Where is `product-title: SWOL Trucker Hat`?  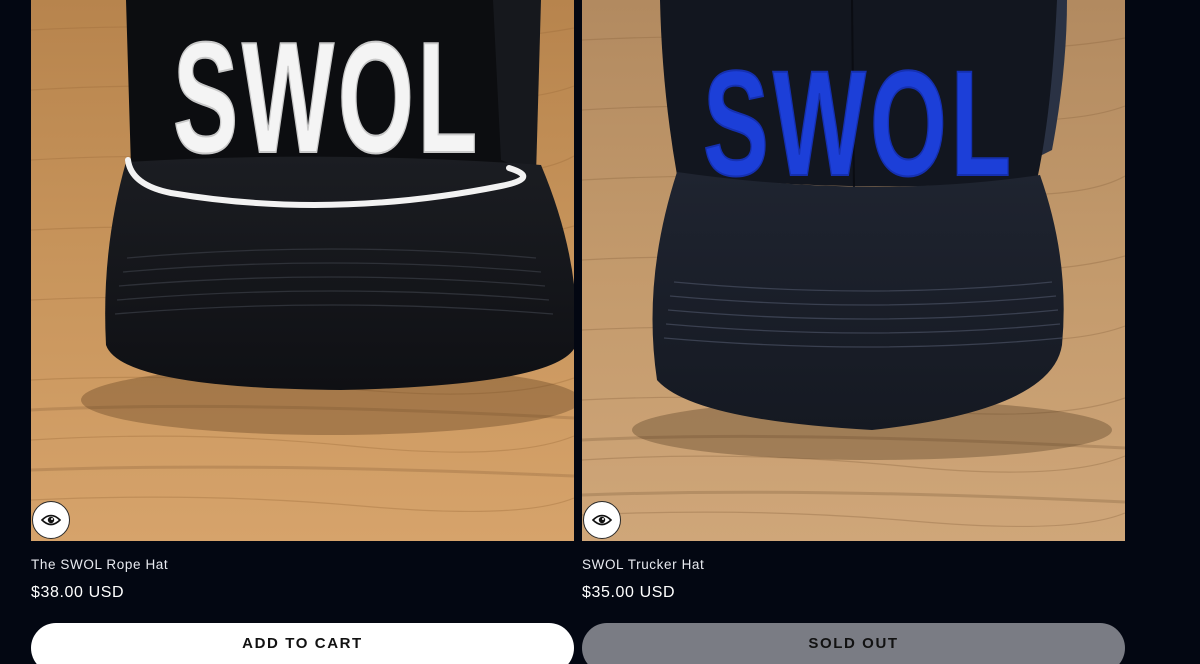 product-title: SWOL Trucker Hat is located at coordinates (643, 564).